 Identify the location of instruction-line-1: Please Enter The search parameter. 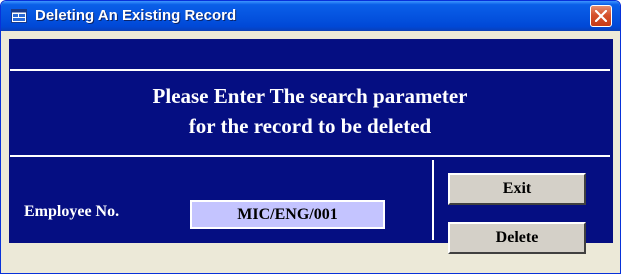
(310, 96).